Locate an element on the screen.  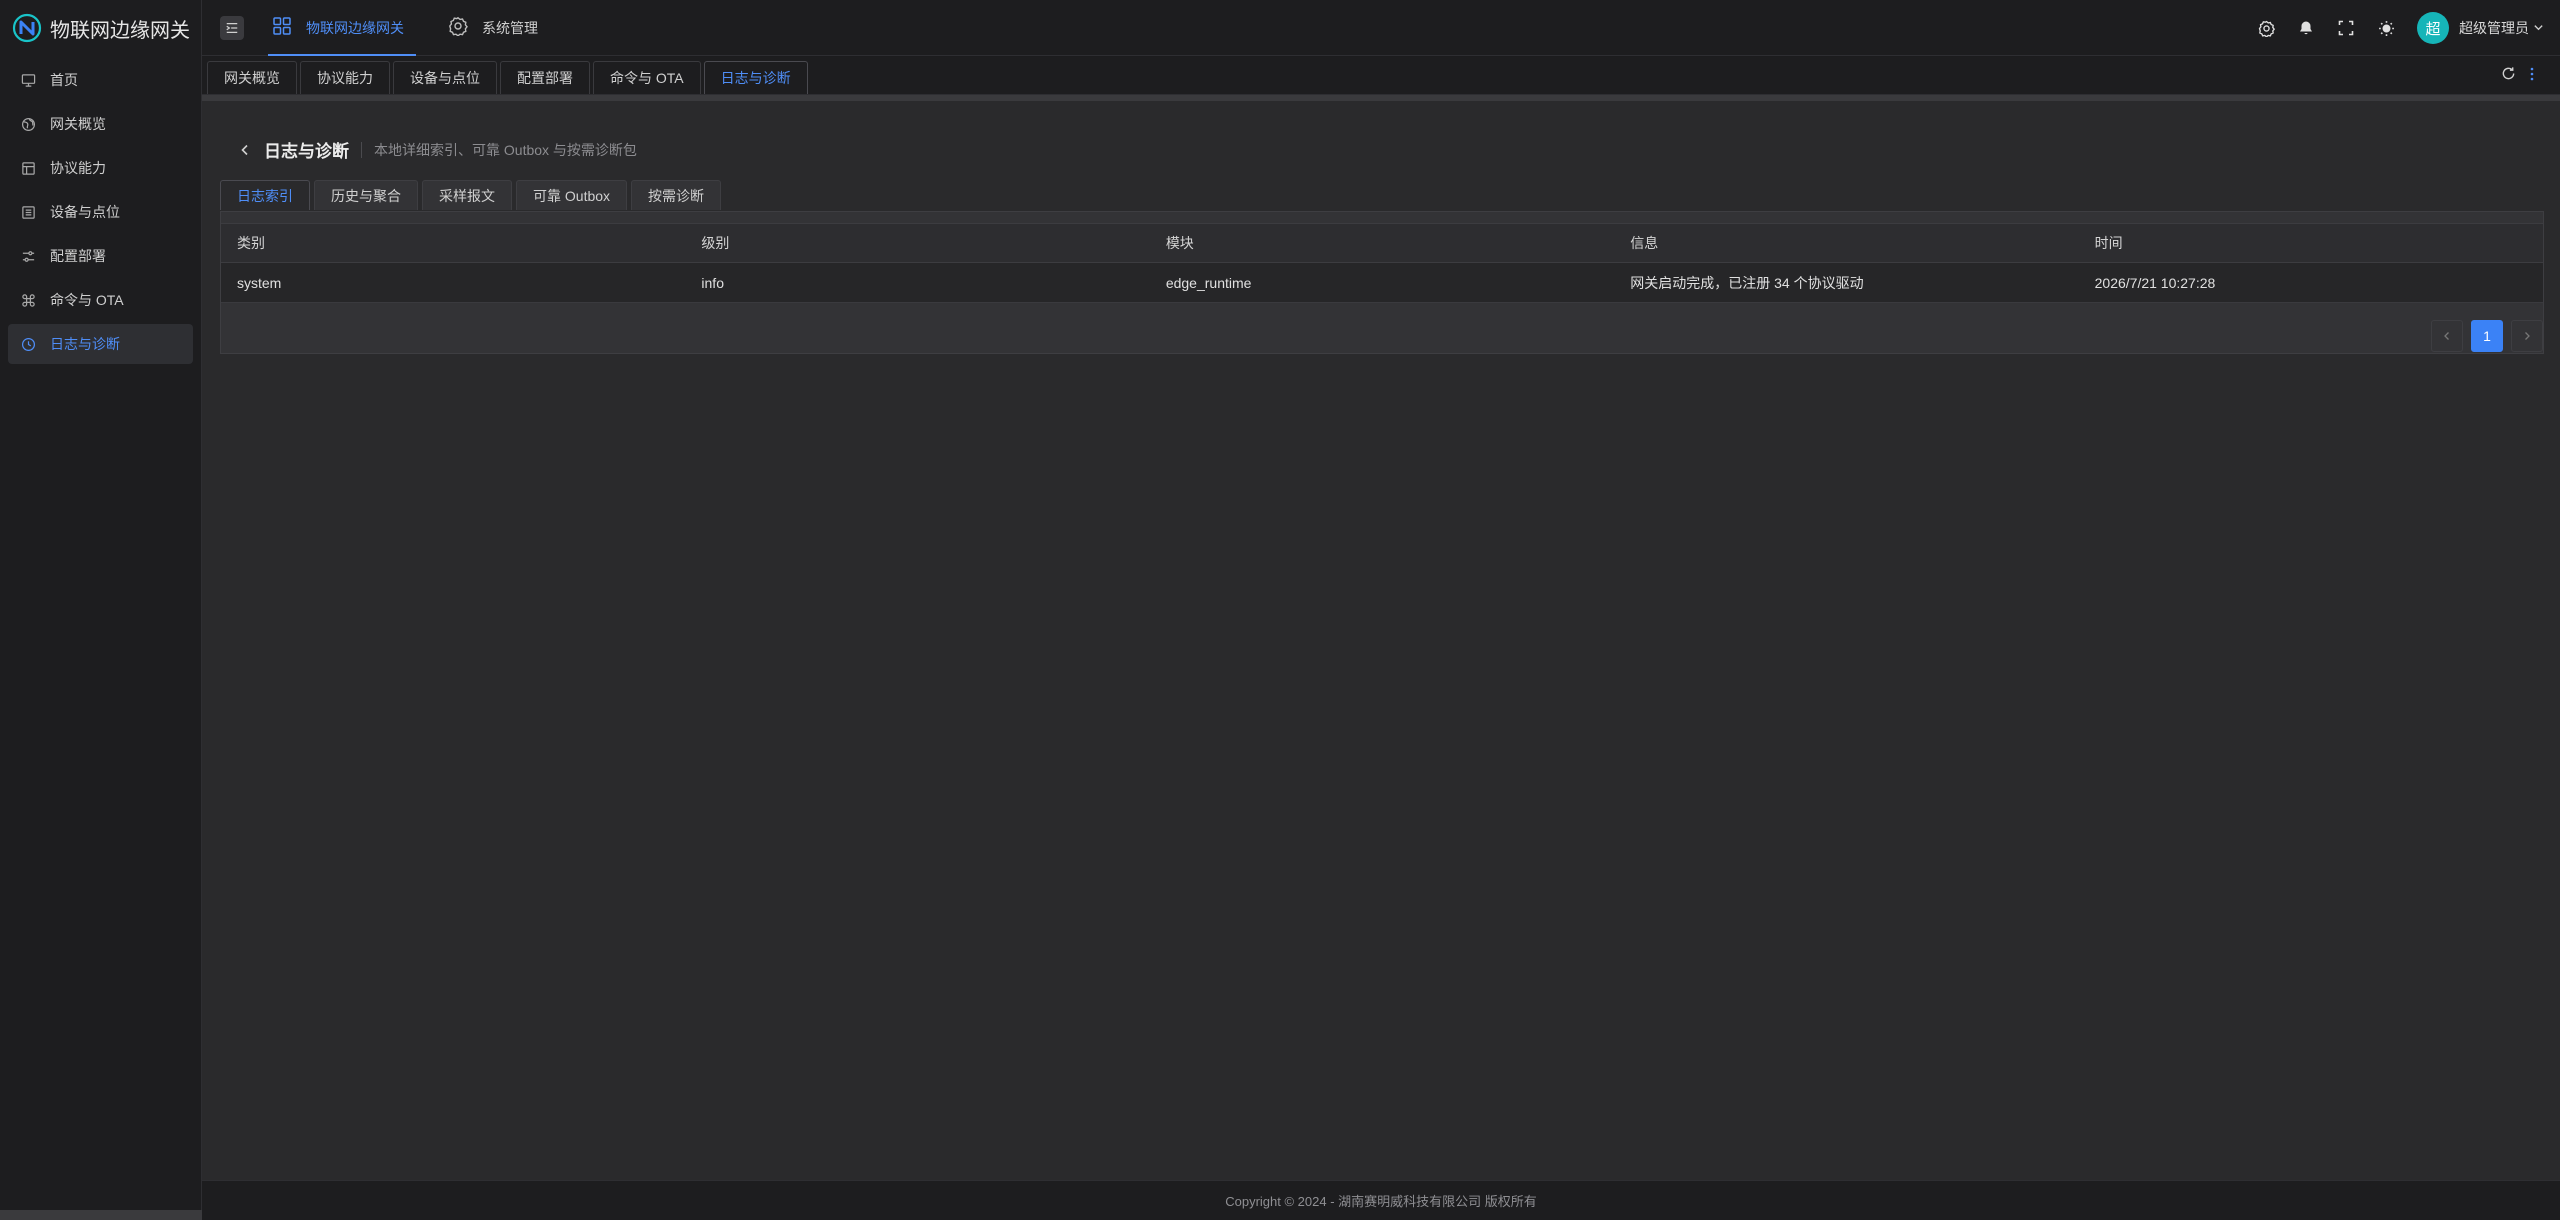
sidebar-item-home: 首页 is located at coordinates (100, 80).